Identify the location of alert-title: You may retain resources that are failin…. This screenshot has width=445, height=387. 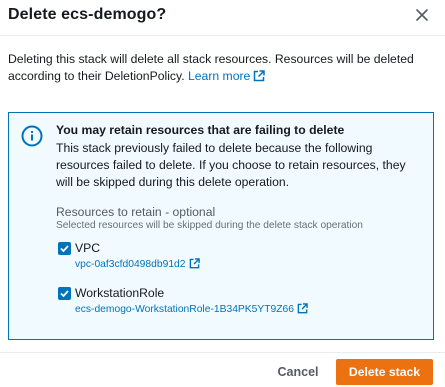
(200, 130).